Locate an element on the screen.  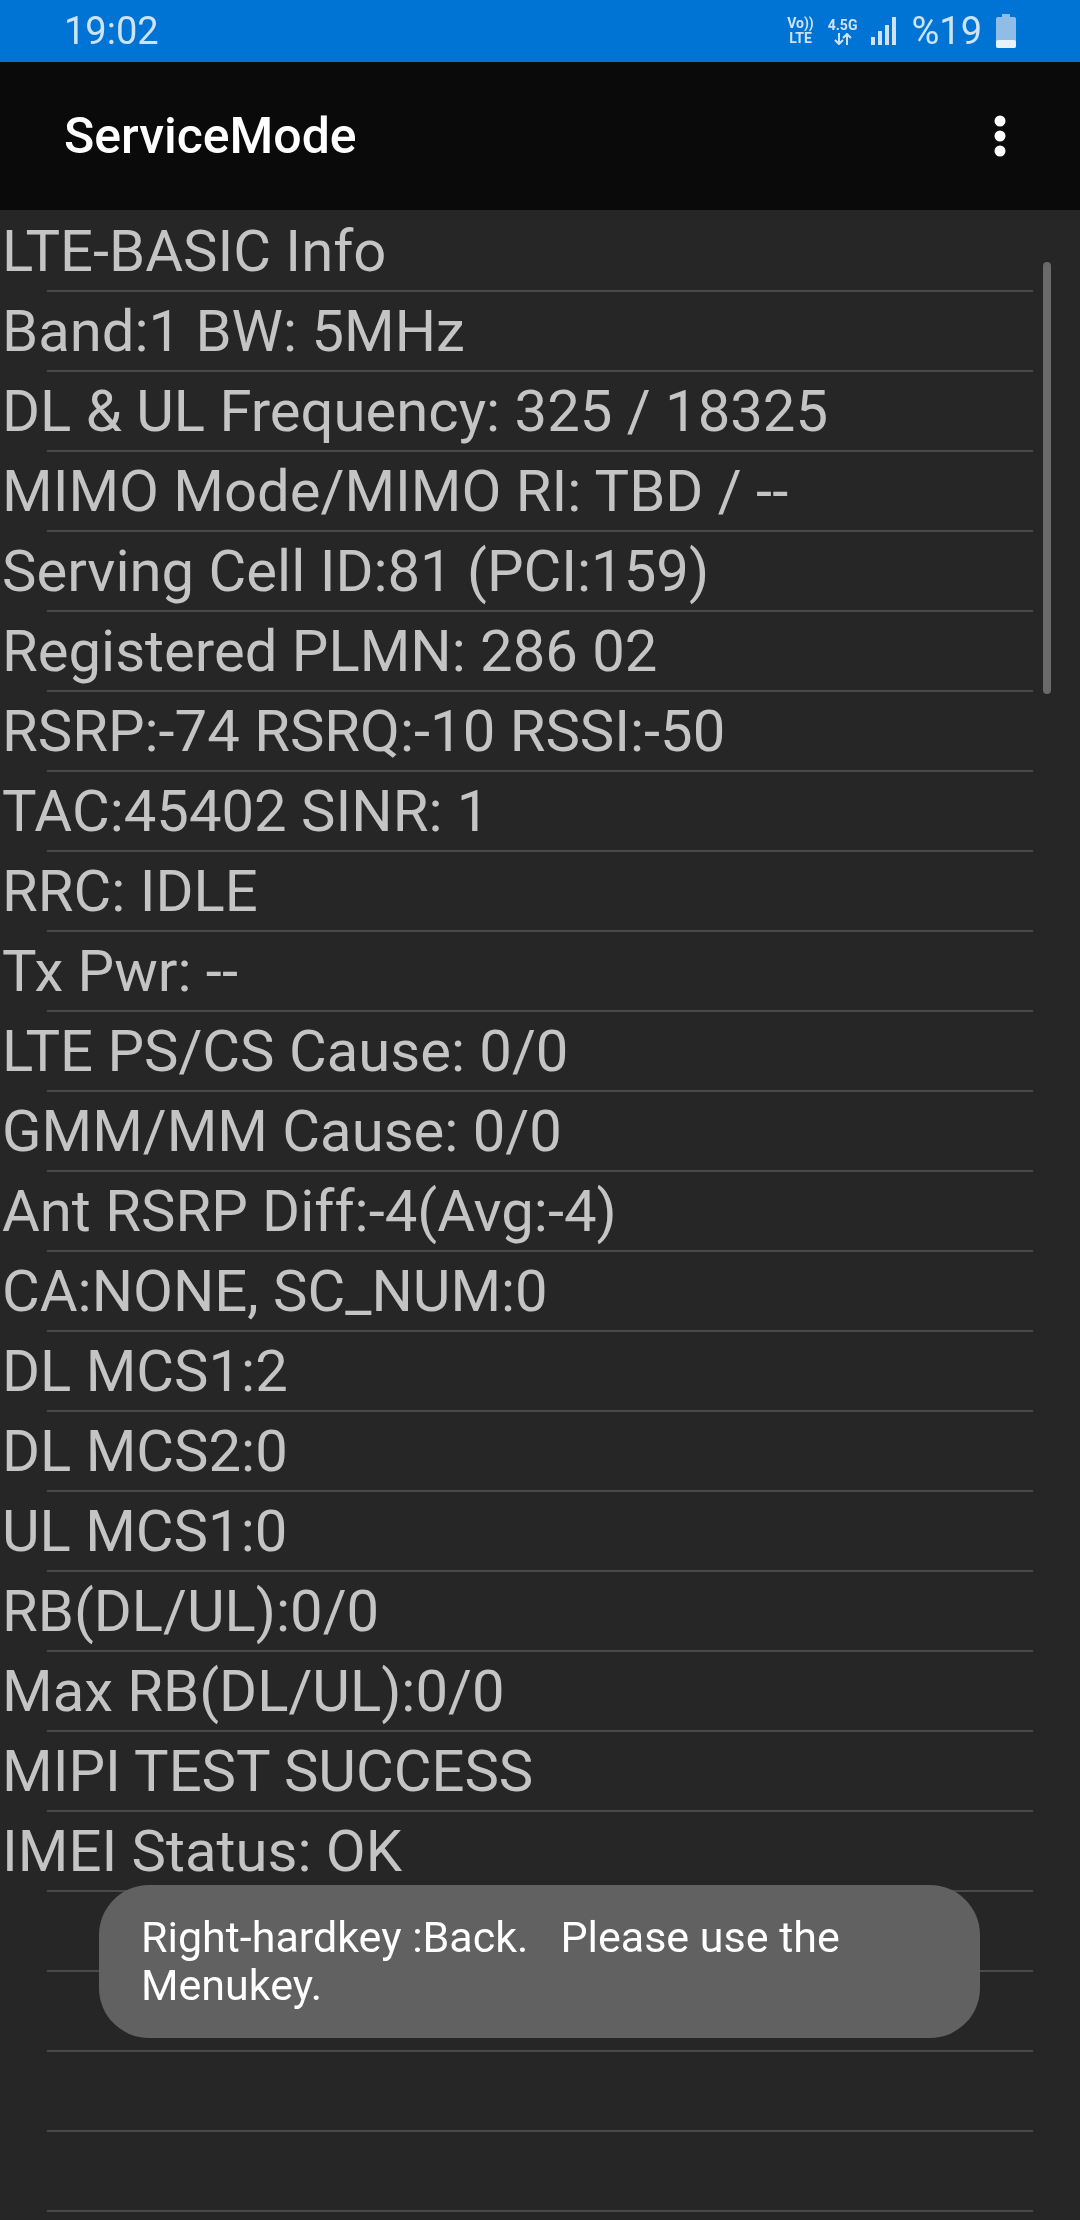
info-row-text: MIPI TEST SUCCESS is located at coordinates (268, 1771).